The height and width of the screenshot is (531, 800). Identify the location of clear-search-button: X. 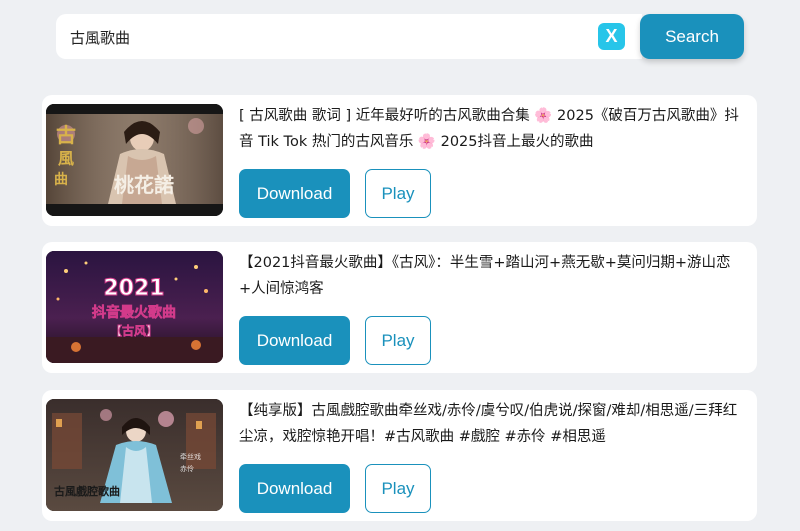
(611, 36).